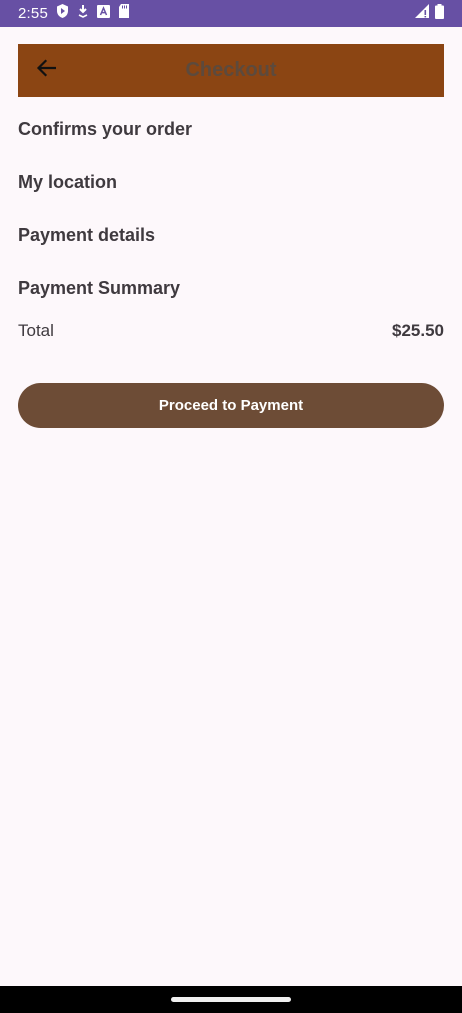 This screenshot has width=462, height=1013. What do you see at coordinates (36, 330) in the screenshot?
I see `total-label: Total` at bounding box center [36, 330].